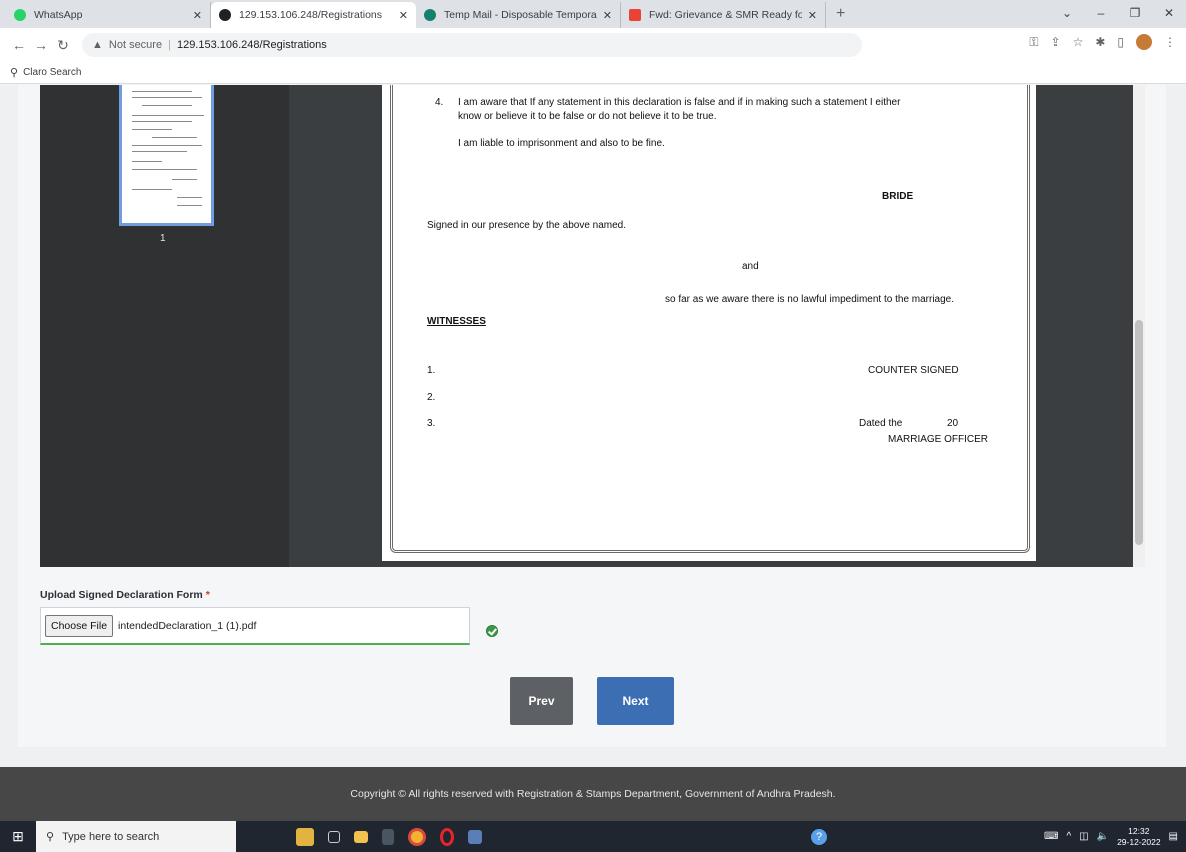 This screenshot has height=852, width=1186. Describe the element at coordinates (881, 423) in the screenshot. I see `dated-label: Dated the` at that location.